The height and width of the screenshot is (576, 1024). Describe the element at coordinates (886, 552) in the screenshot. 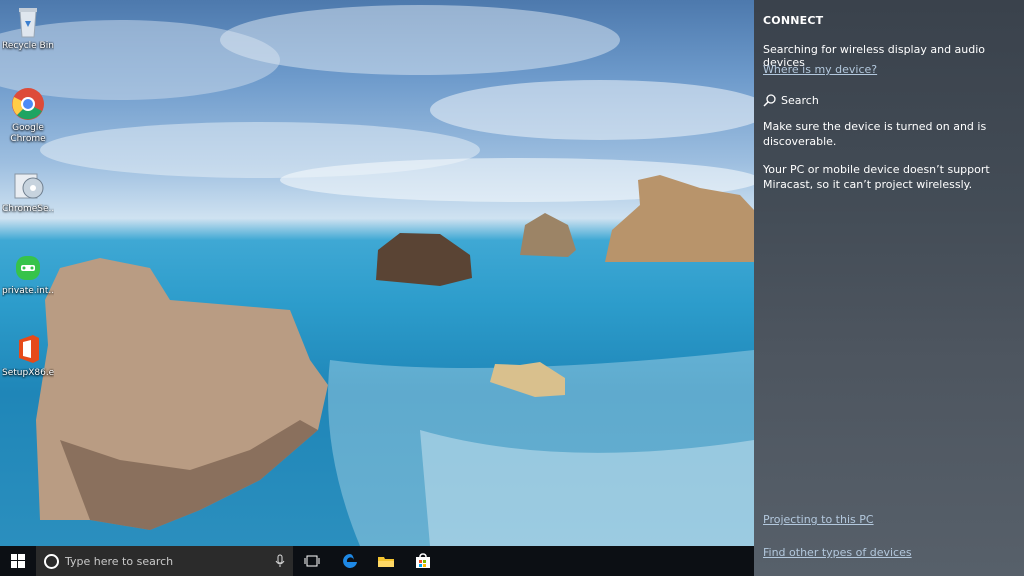

I see `find-other-devices-link: Find other types of devices` at that location.